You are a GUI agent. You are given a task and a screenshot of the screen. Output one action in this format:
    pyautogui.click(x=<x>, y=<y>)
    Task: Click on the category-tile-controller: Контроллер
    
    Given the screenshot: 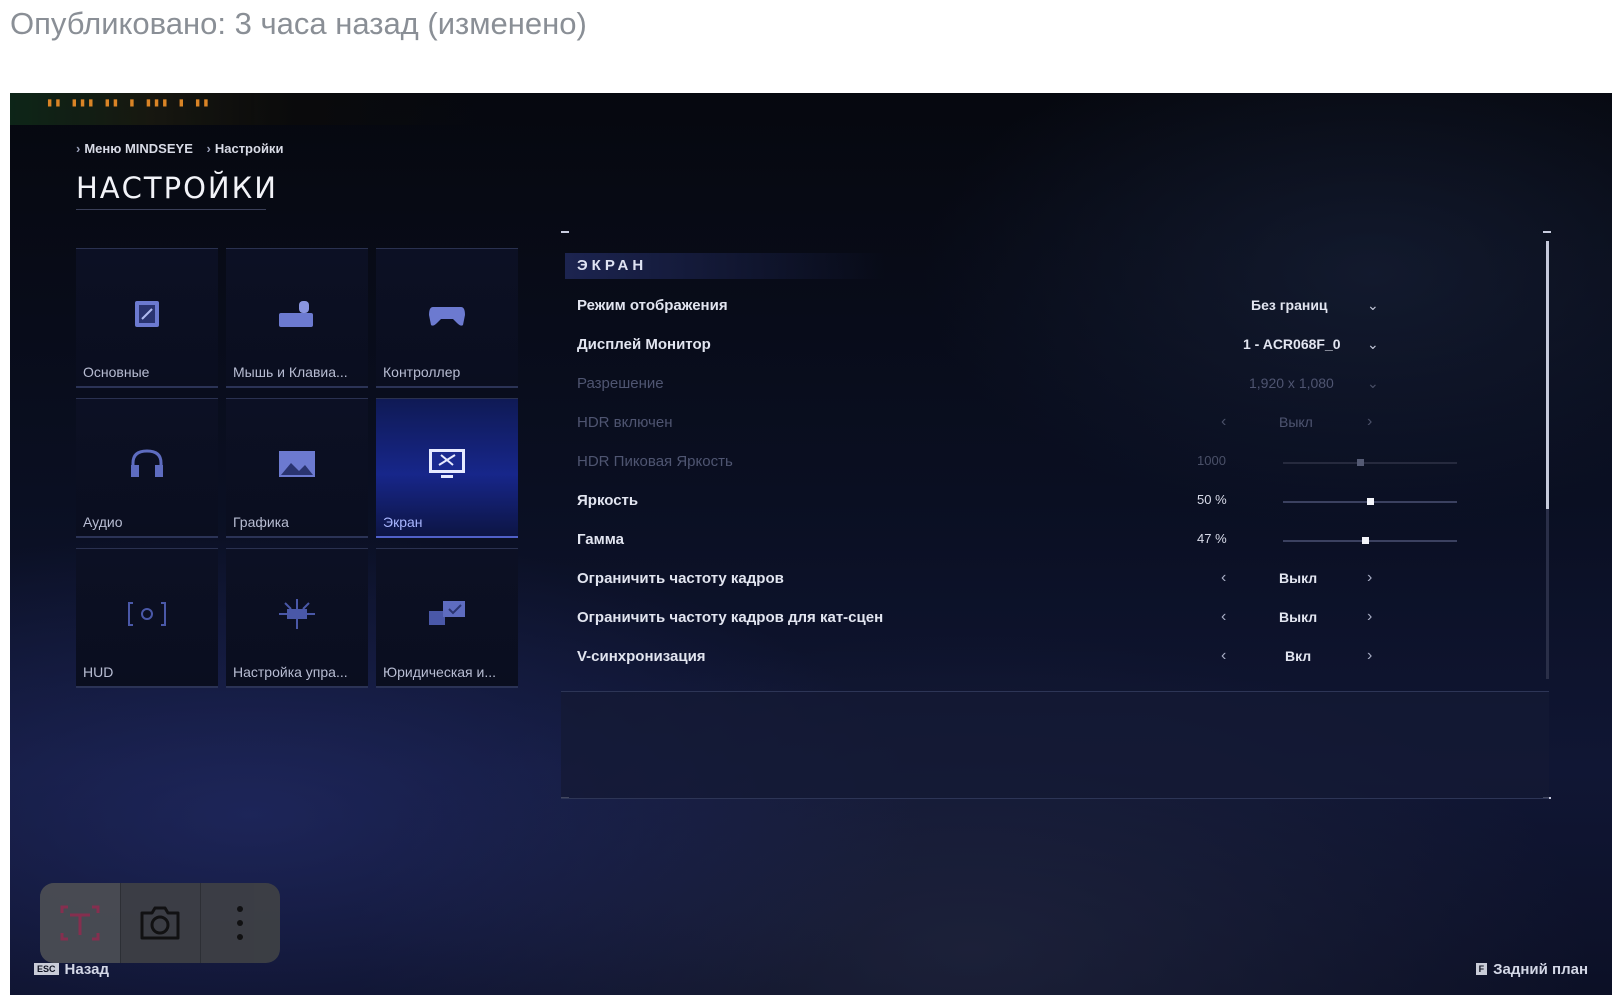 What is the action you would take?
    pyautogui.click(x=447, y=318)
    